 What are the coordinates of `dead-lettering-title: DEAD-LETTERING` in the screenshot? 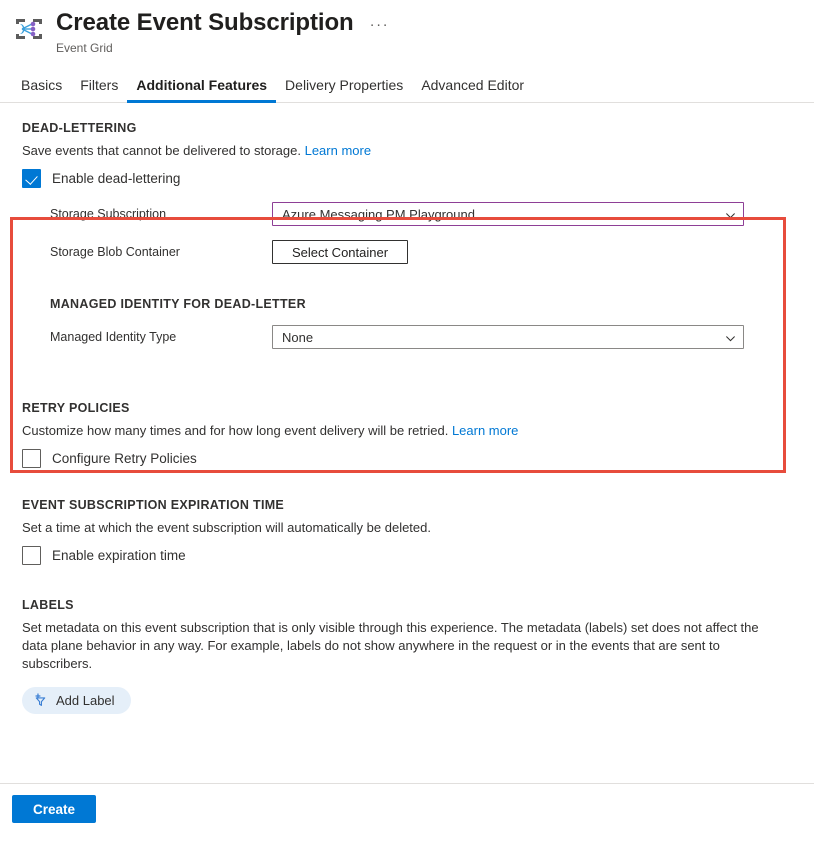 It's located at (79, 128).